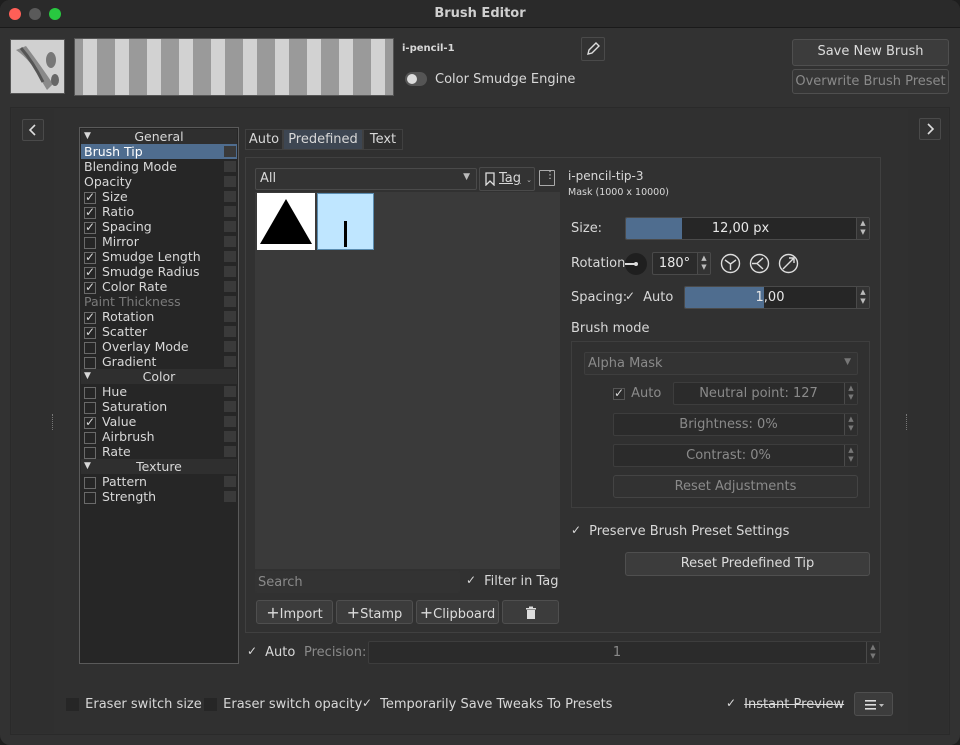  What do you see at coordinates (159, 406) in the screenshot?
I see `options-item: Saturation` at bounding box center [159, 406].